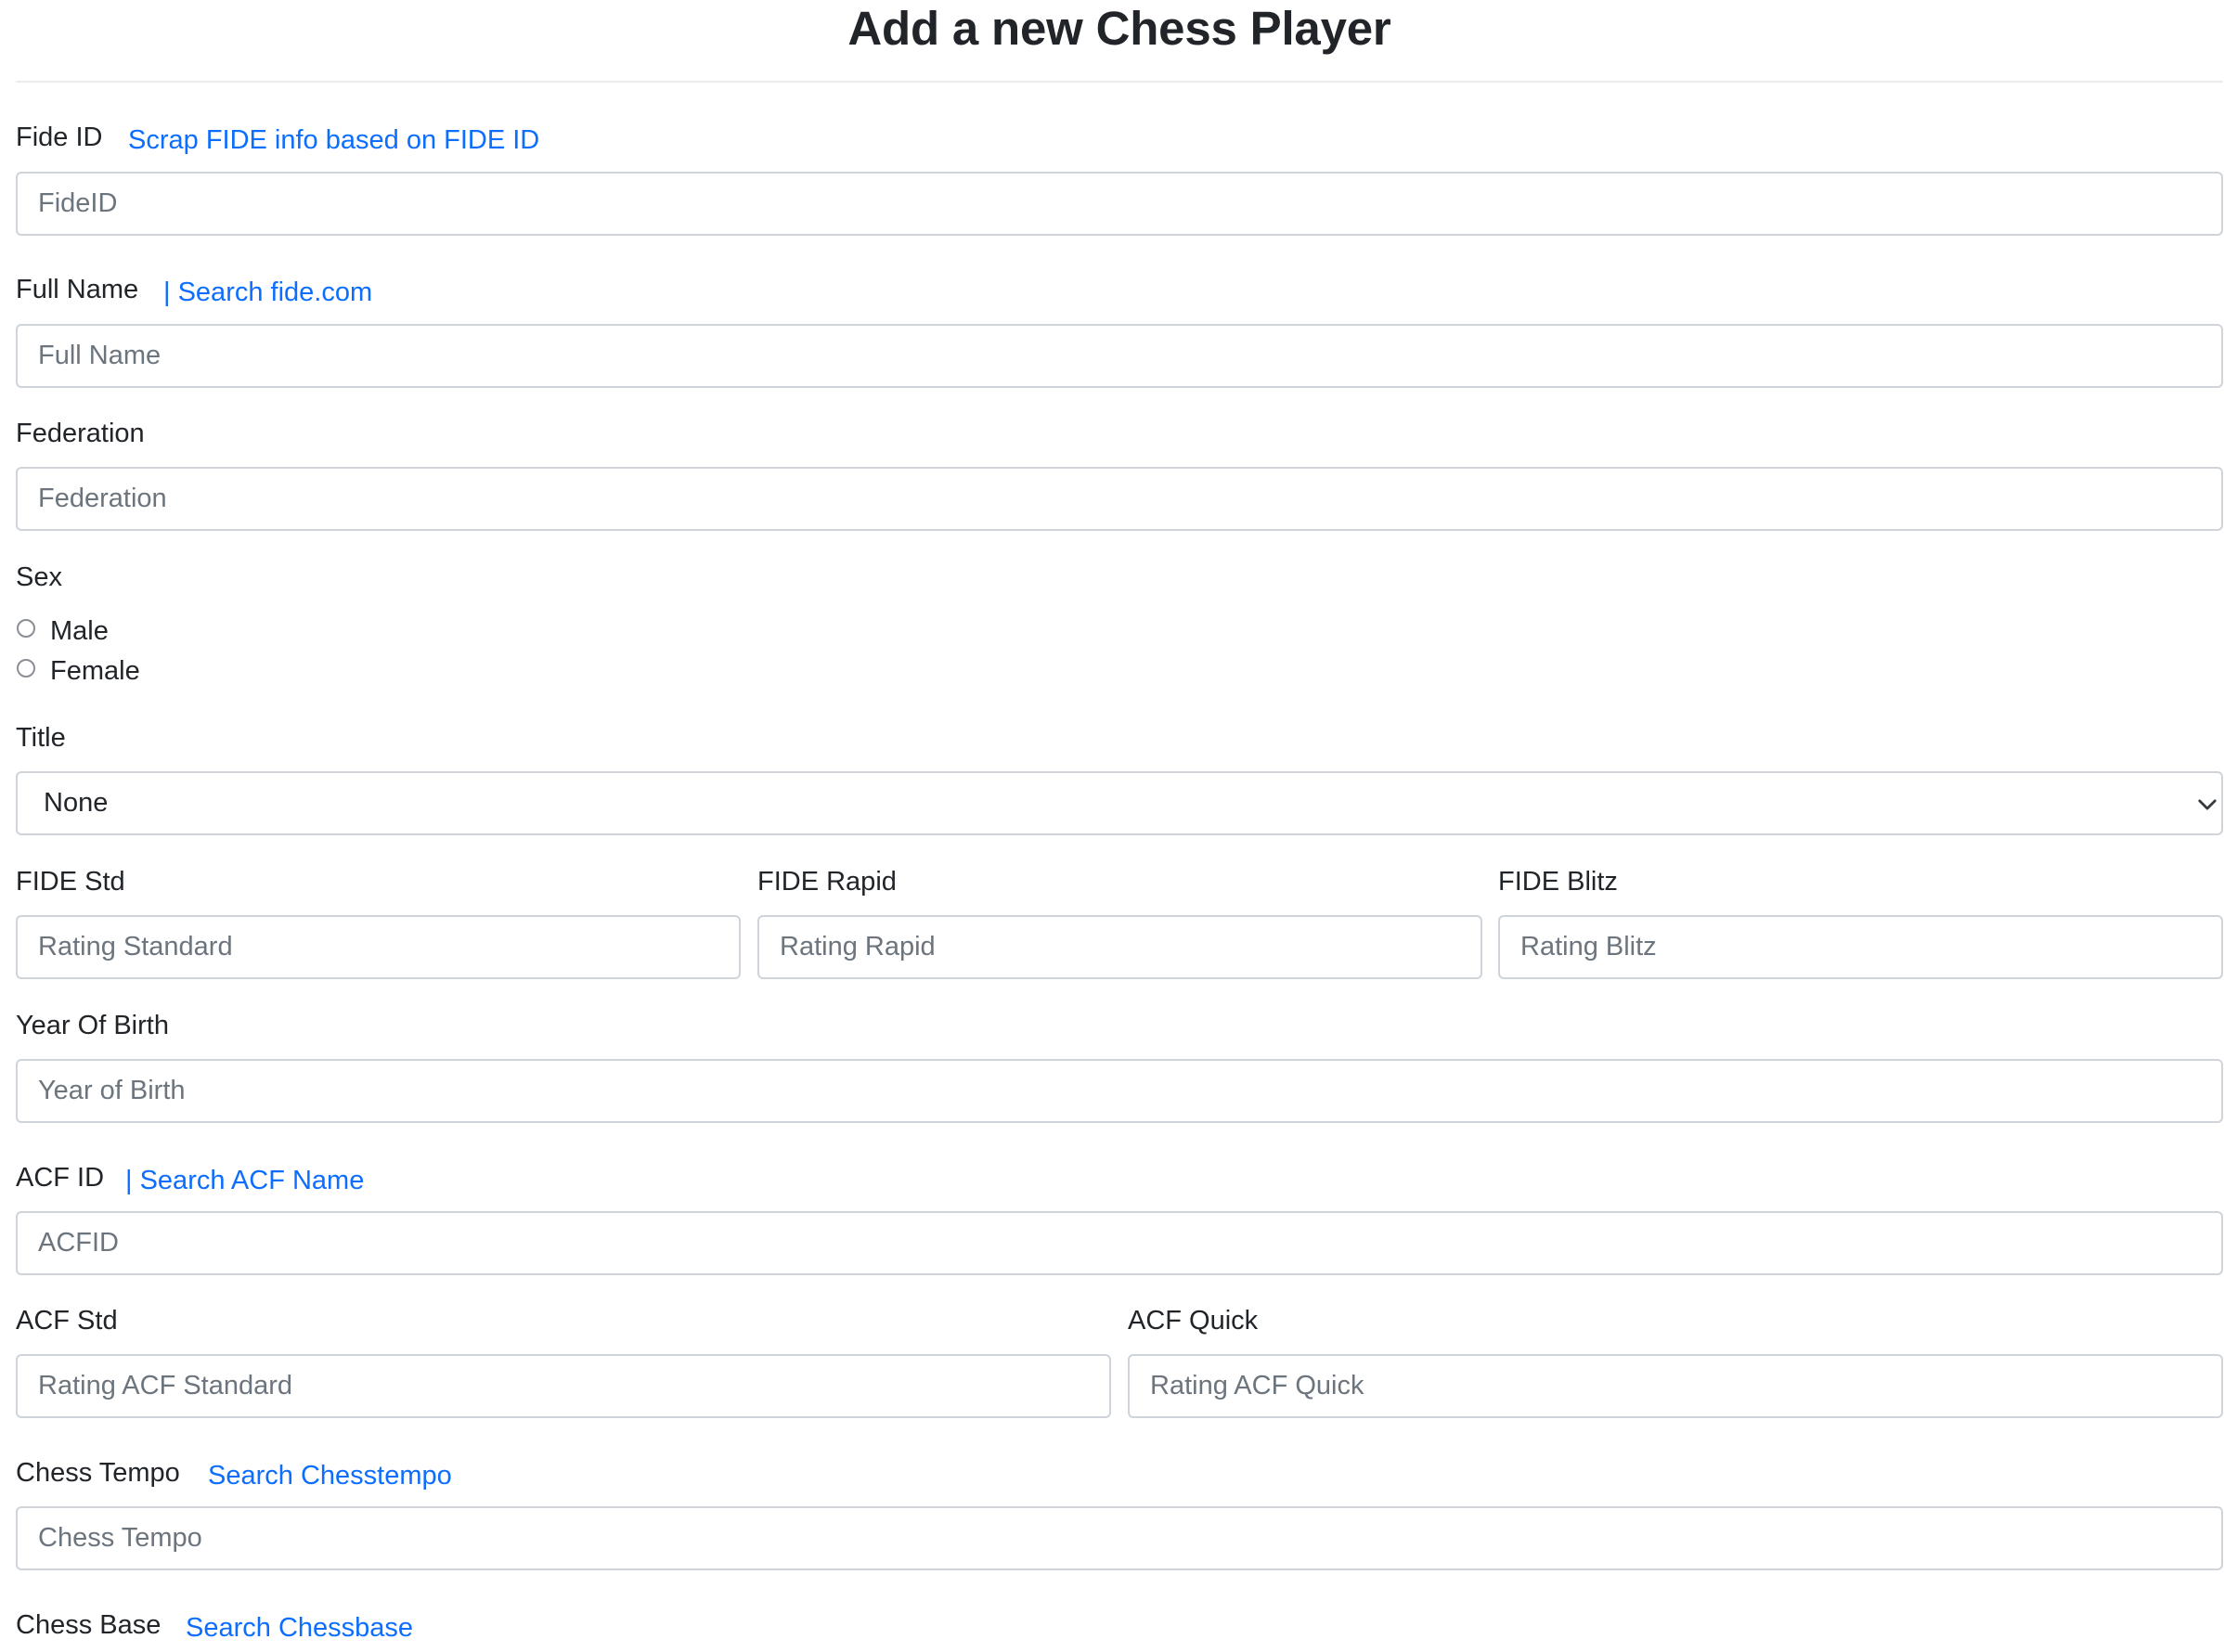 The image size is (2224, 1652). What do you see at coordinates (299, 1628) in the screenshot?
I see `search-chessbase-link: Search Chessbase` at bounding box center [299, 1628].